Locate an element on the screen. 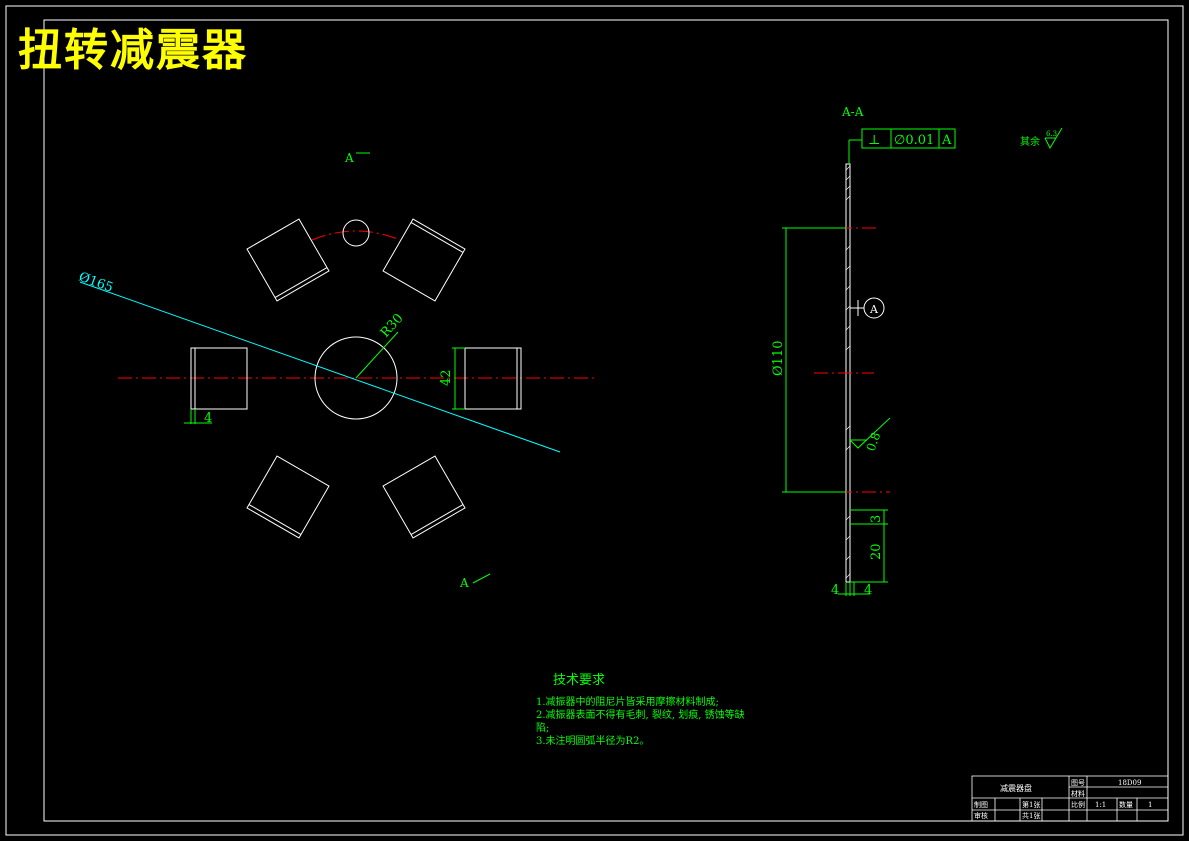 The height and width of the screenshot is (841, 1189). datum-marker: A is located at coordinates (867, 308).